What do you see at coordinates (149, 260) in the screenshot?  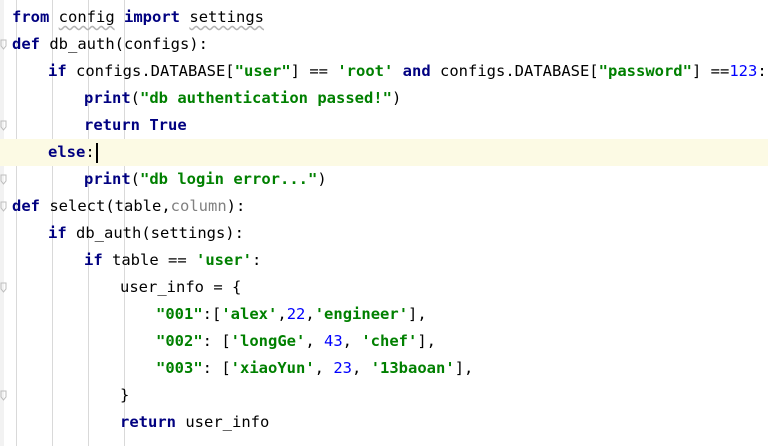 I see `code-token: table ==` at bounding box center [149, 260].